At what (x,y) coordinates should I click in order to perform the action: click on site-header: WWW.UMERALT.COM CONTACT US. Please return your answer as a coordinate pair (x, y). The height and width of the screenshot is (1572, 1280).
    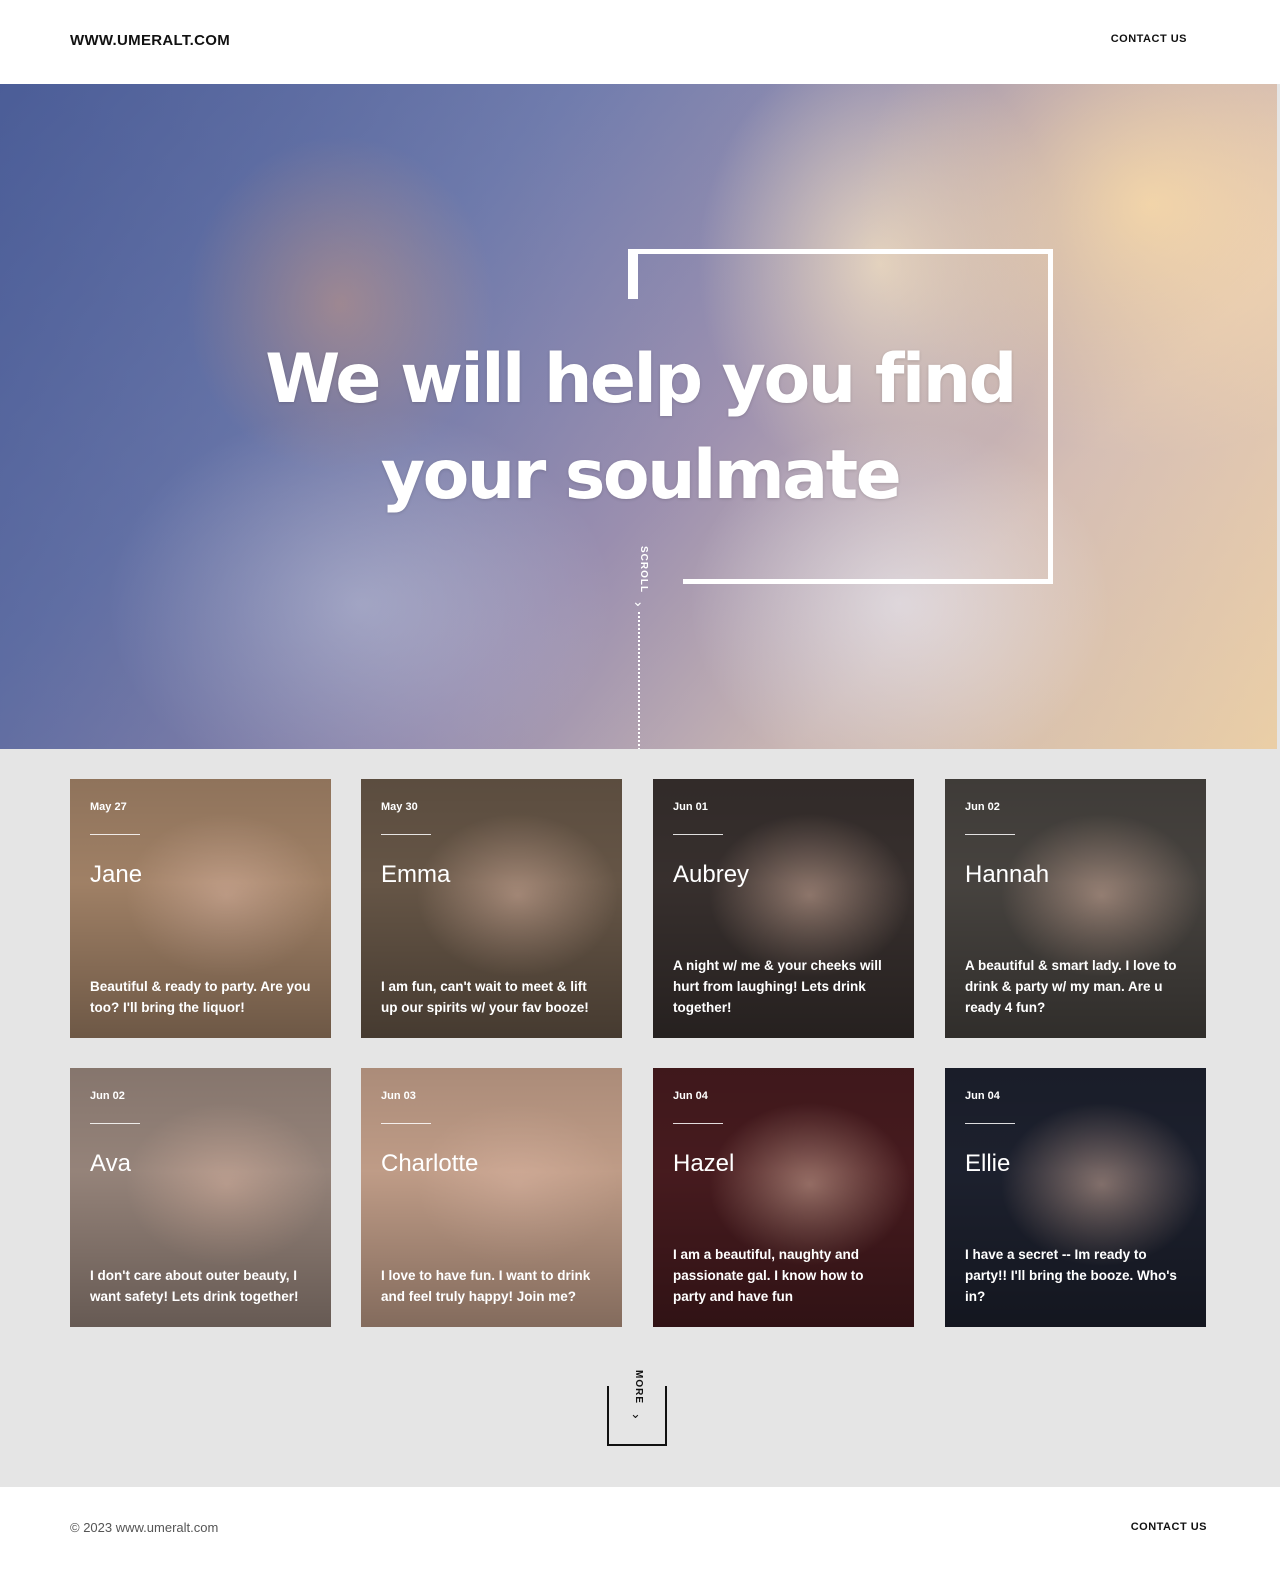
    Looking at the image, I should click on (640, 42).